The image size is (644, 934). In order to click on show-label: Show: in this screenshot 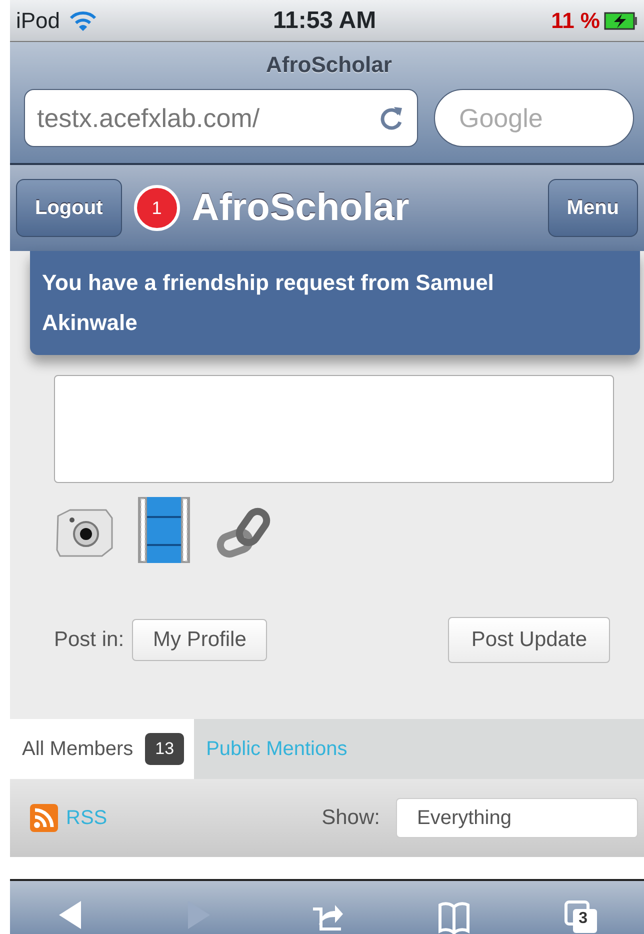, I will do `click(351, 818)`.